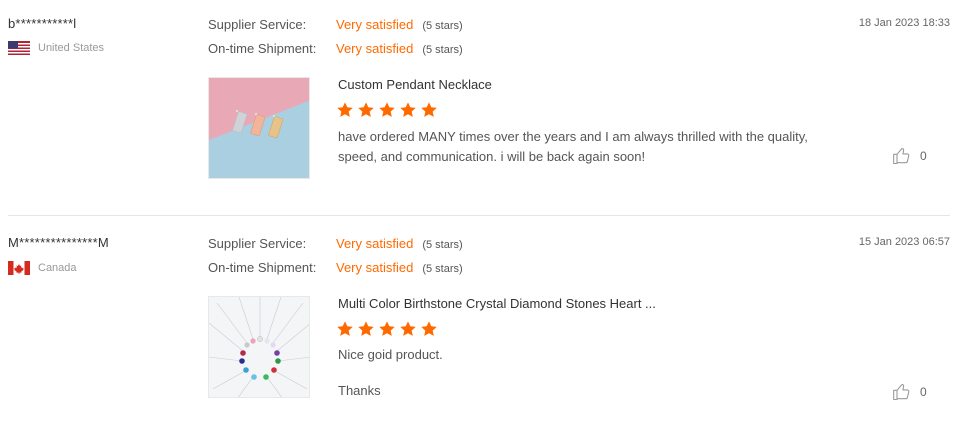 Image resolution: width=956 pixels, height=446 pixels. I want to click on reviewer-country: Canada, so click(42, 268).